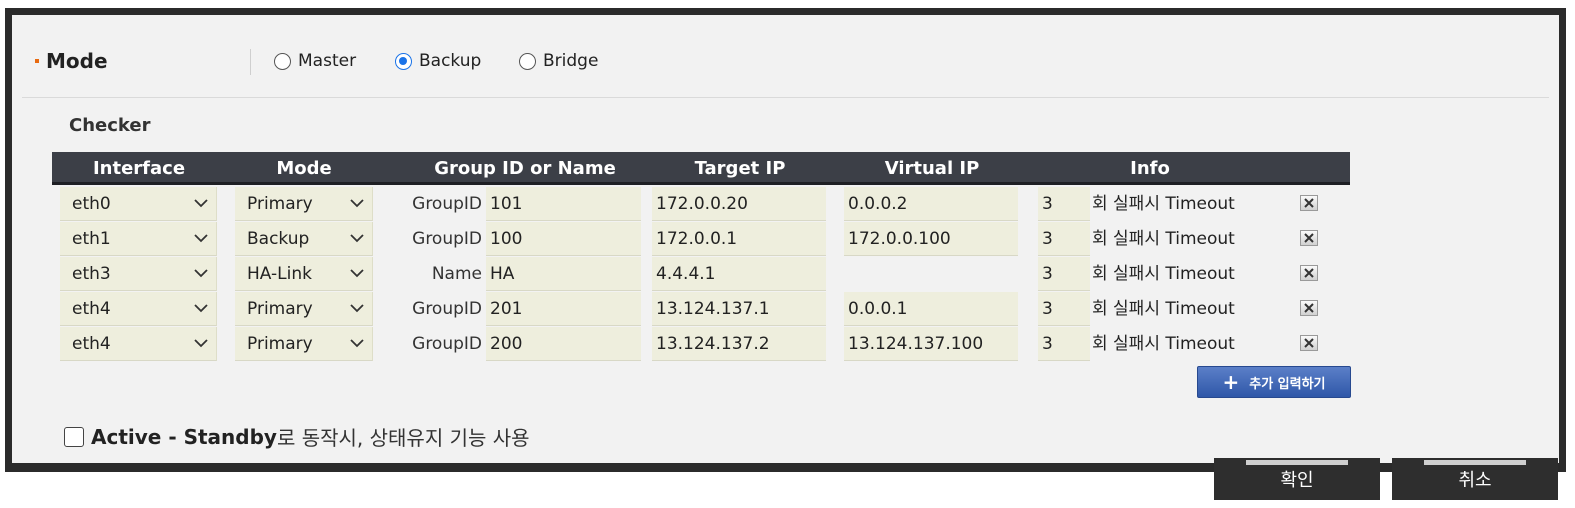  I want to click on virtual-ip-input: 13.124.137.100, so click(931, 344).